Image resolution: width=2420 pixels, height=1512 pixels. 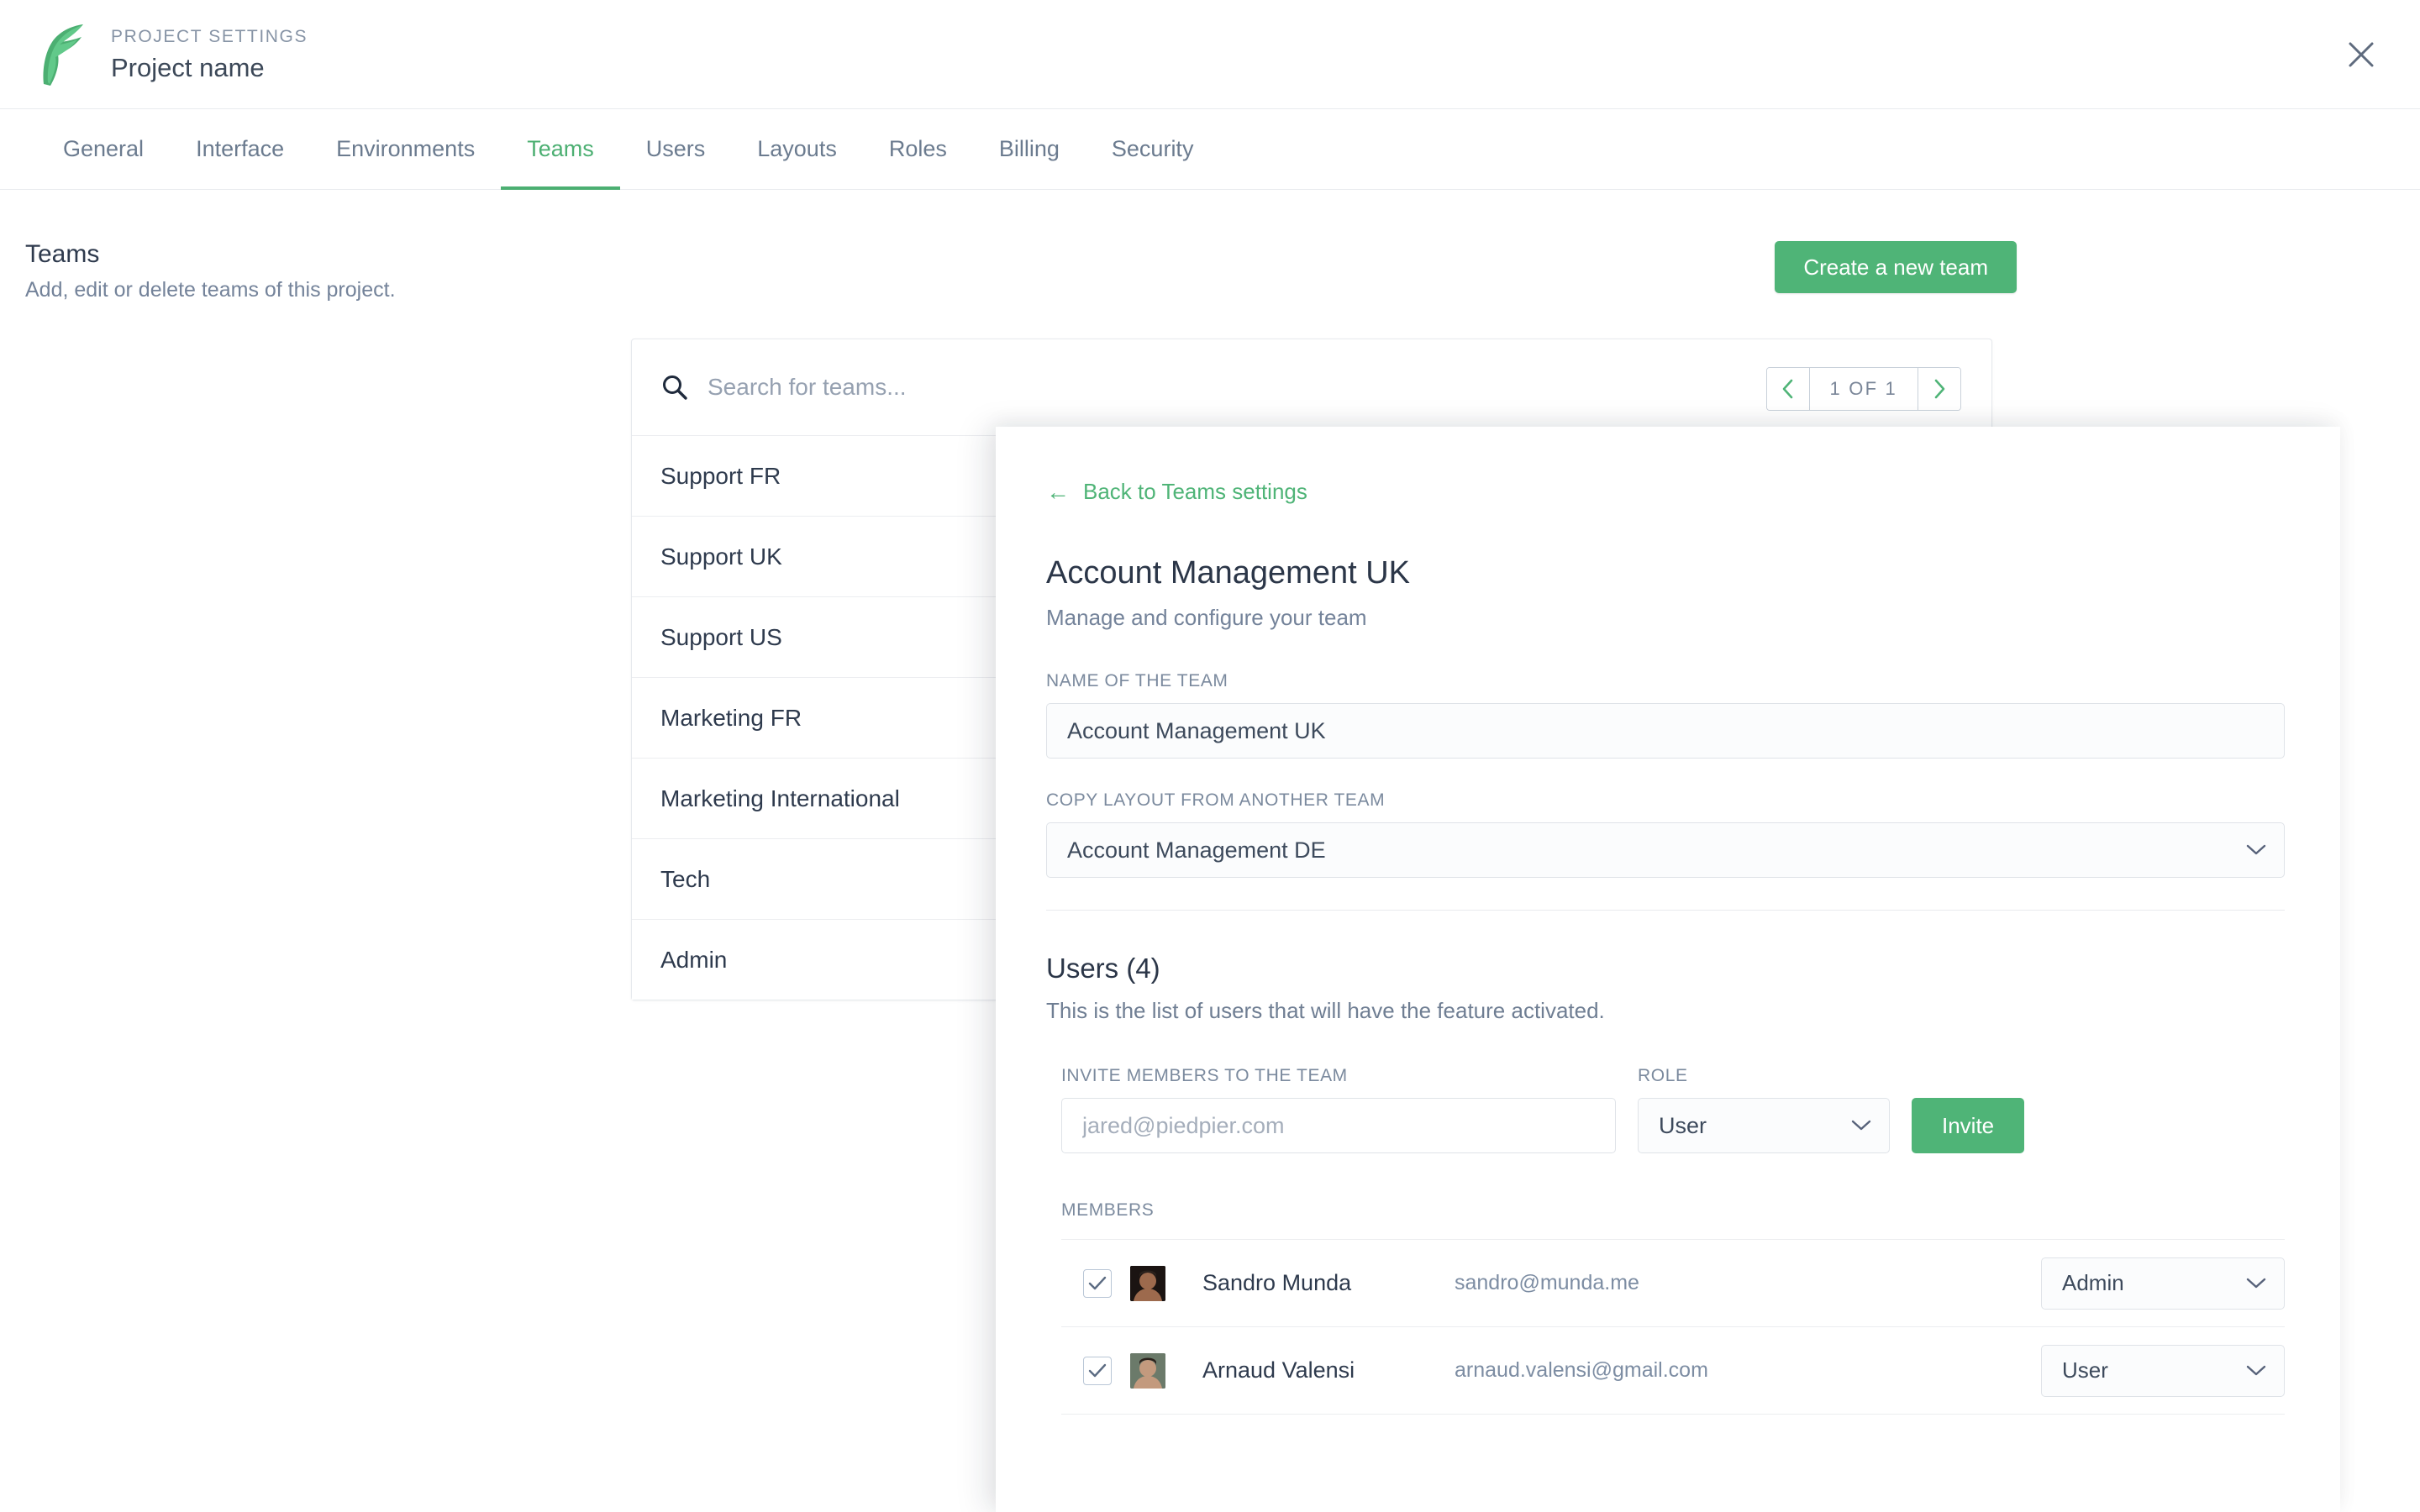 I want to click on member-email: arnaud.valensi@gmail.com, so click(x=1582, y=1370).